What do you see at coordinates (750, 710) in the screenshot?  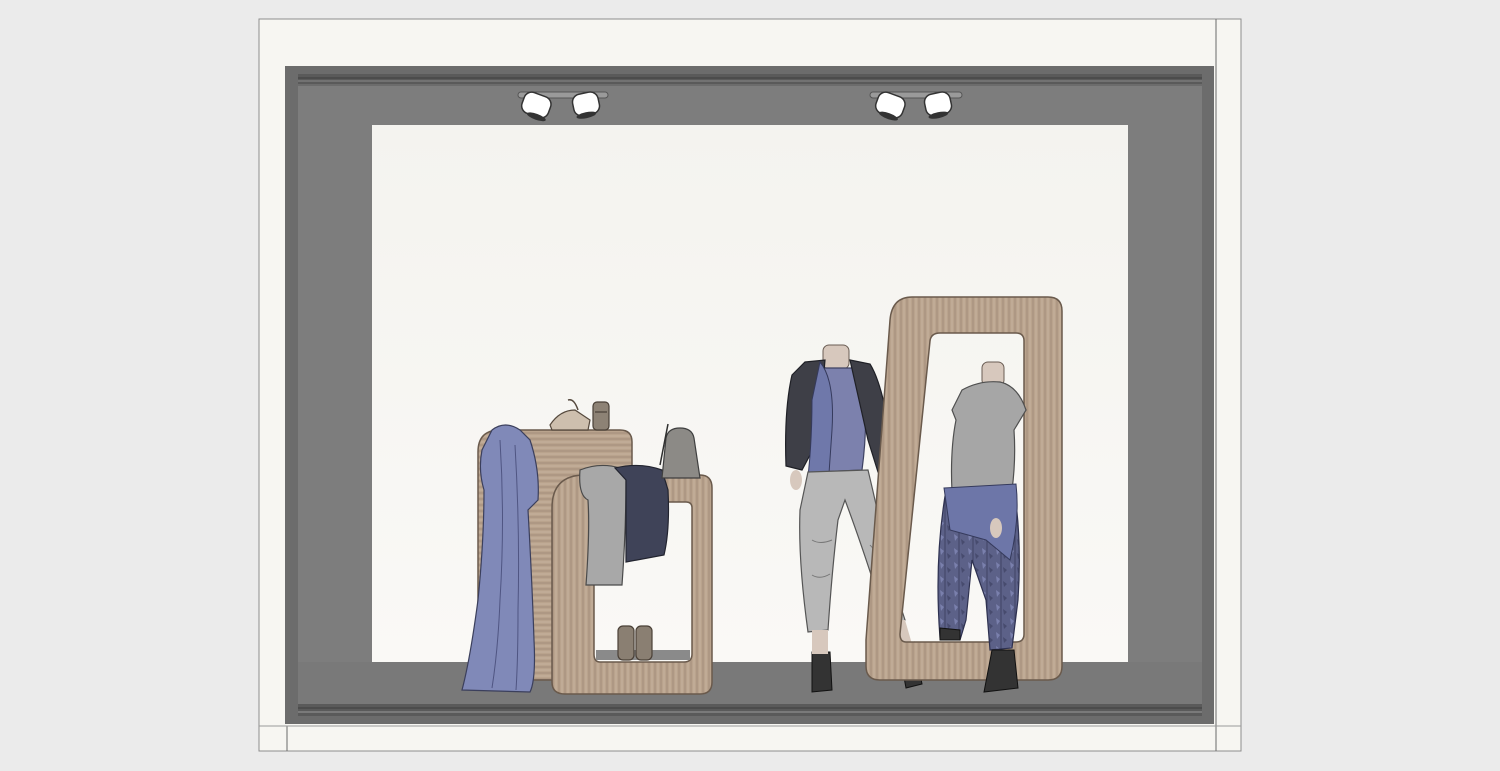 I see `frame-bottom-rail` at bounding box center [750, 710].